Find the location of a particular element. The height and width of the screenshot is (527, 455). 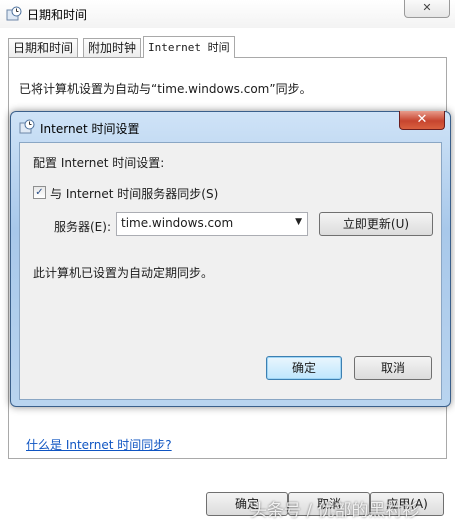

update-now-button: 立即更新(U) is located at coordinates (376, 224).